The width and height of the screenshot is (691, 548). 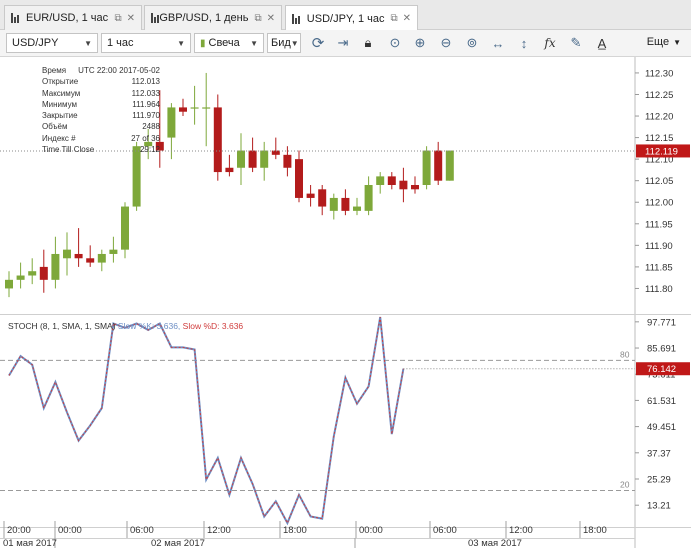 I want to click on scroll-to-end-icon: ⇥, so click(x=343, y=43).